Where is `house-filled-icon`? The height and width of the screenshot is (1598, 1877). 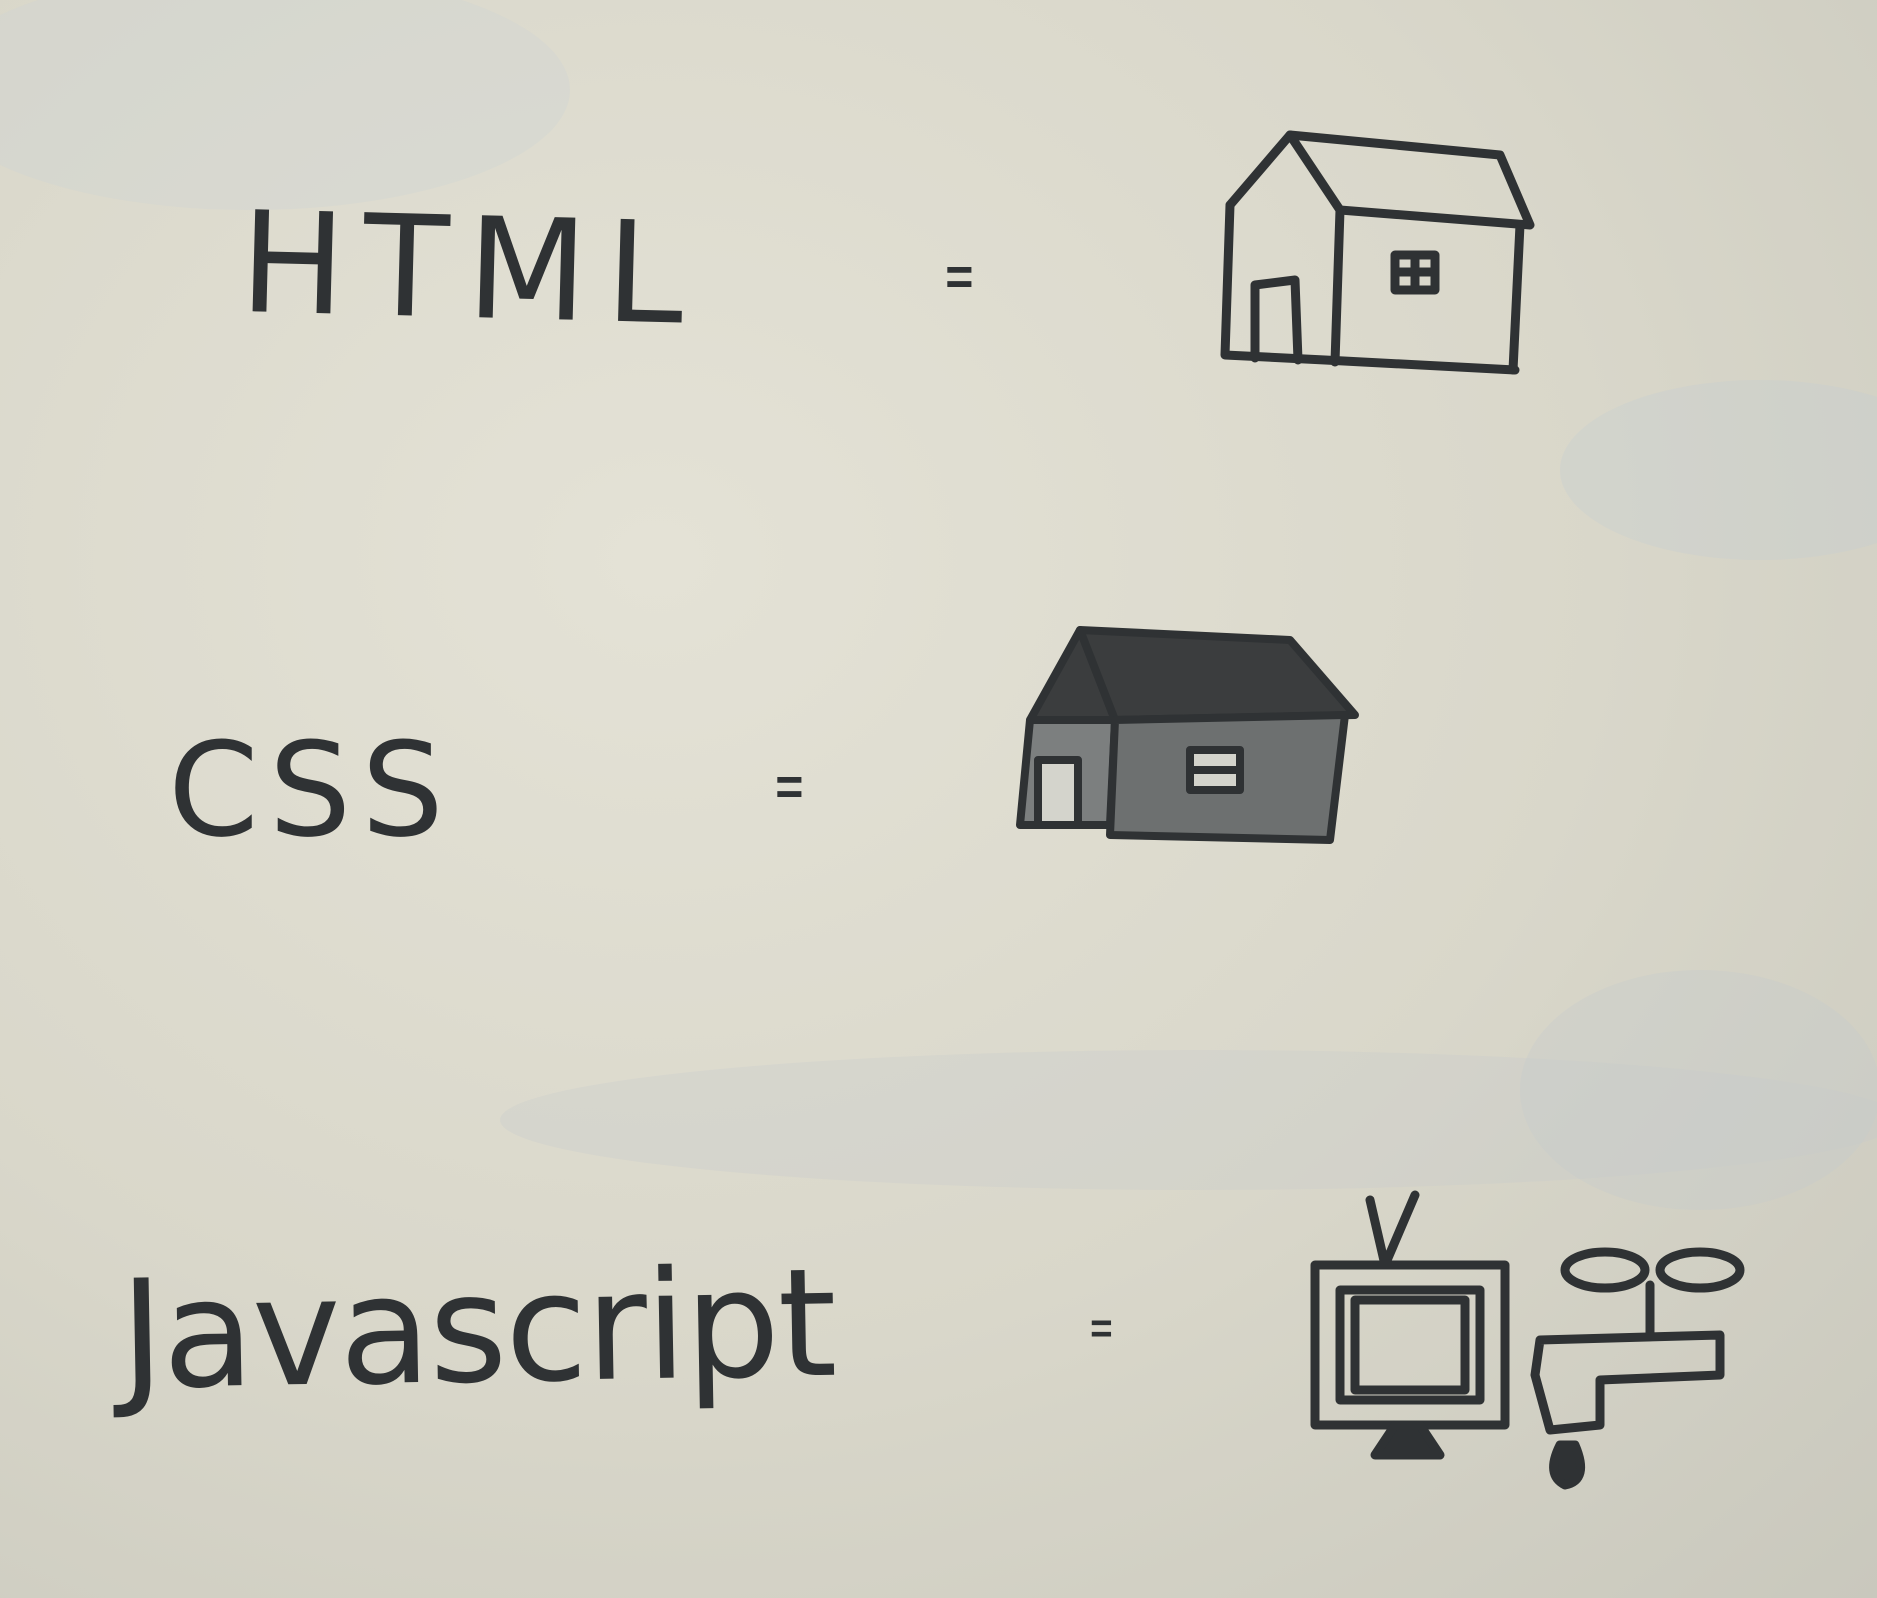 house-filled-icon is located at coordinates (1187, 735).